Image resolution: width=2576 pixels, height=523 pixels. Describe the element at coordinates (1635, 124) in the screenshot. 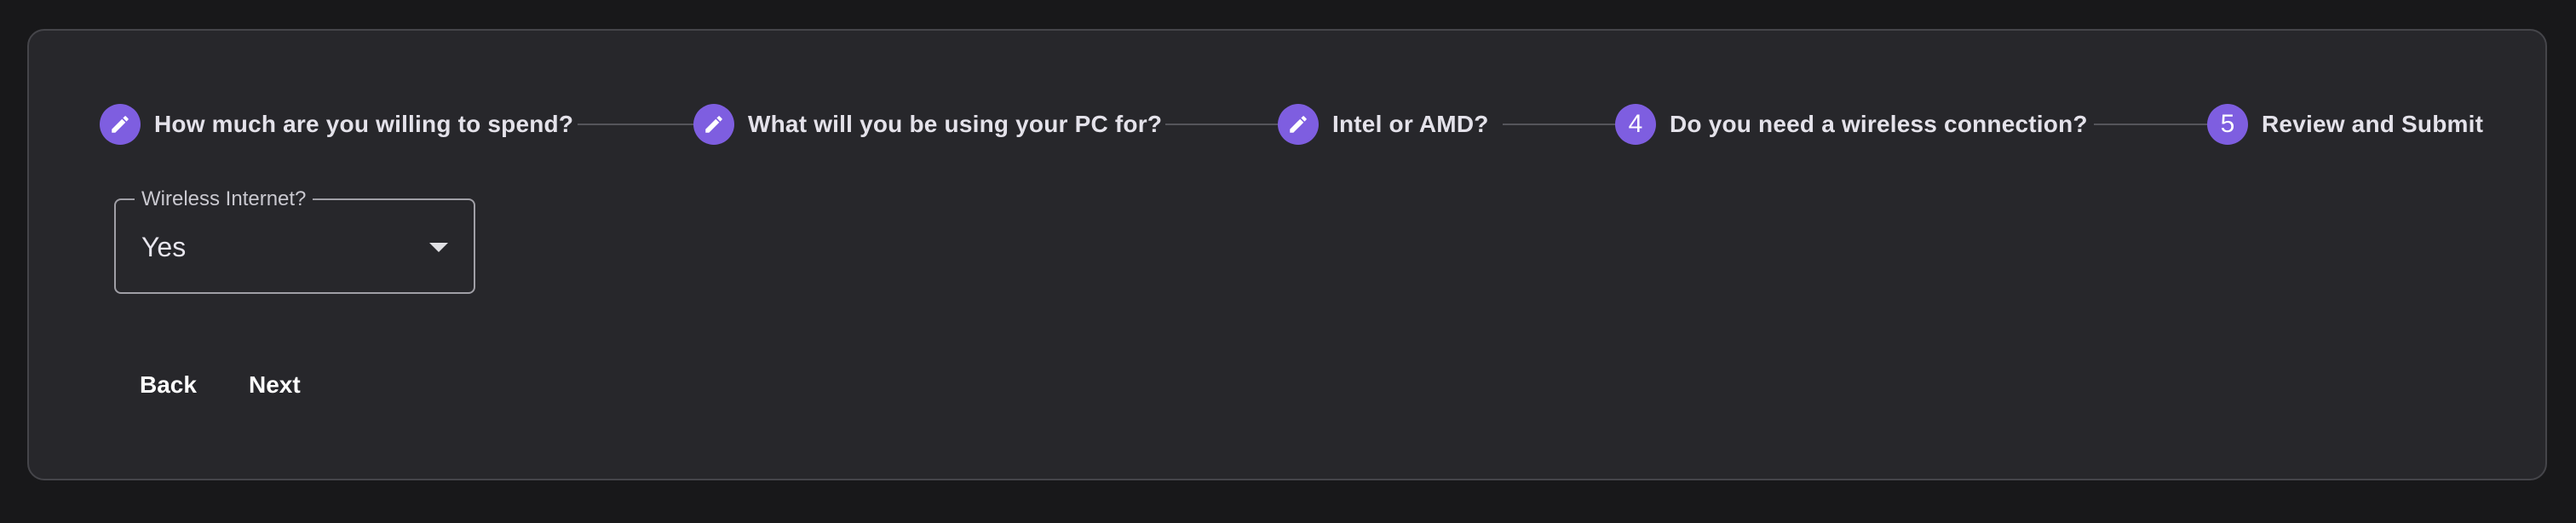

I see `step-4-number: 4` at that location.